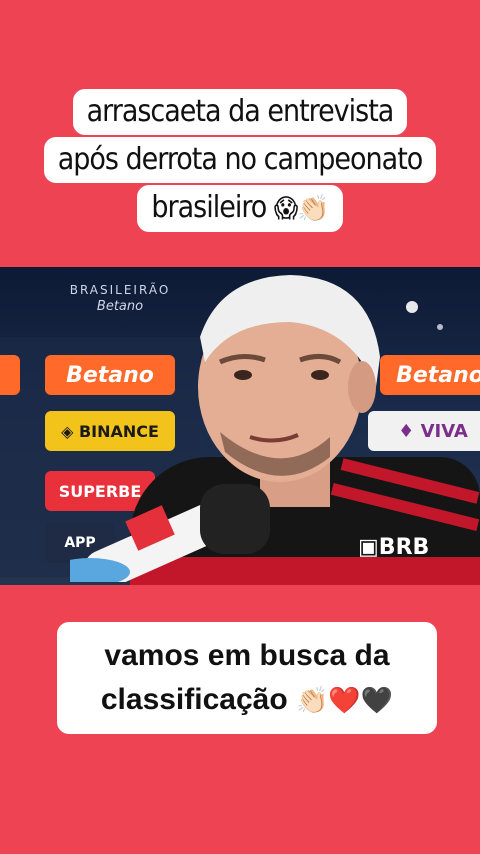 The image size is (480, 854). I want to click on top-caption-line-3-text: brasileiro, so click(209, 207).